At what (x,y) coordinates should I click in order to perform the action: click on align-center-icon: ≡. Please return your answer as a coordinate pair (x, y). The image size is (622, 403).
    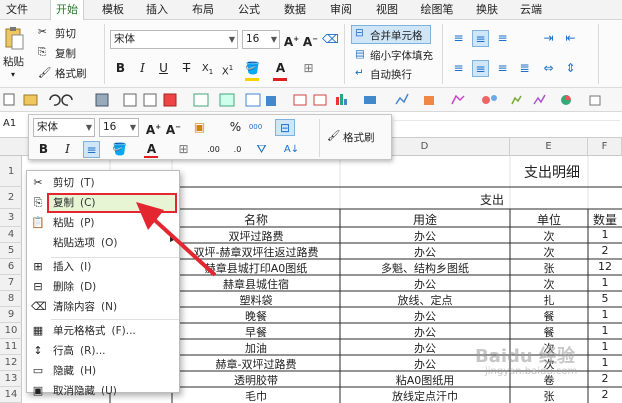
    Looking at the image, I should click on (480, 68).